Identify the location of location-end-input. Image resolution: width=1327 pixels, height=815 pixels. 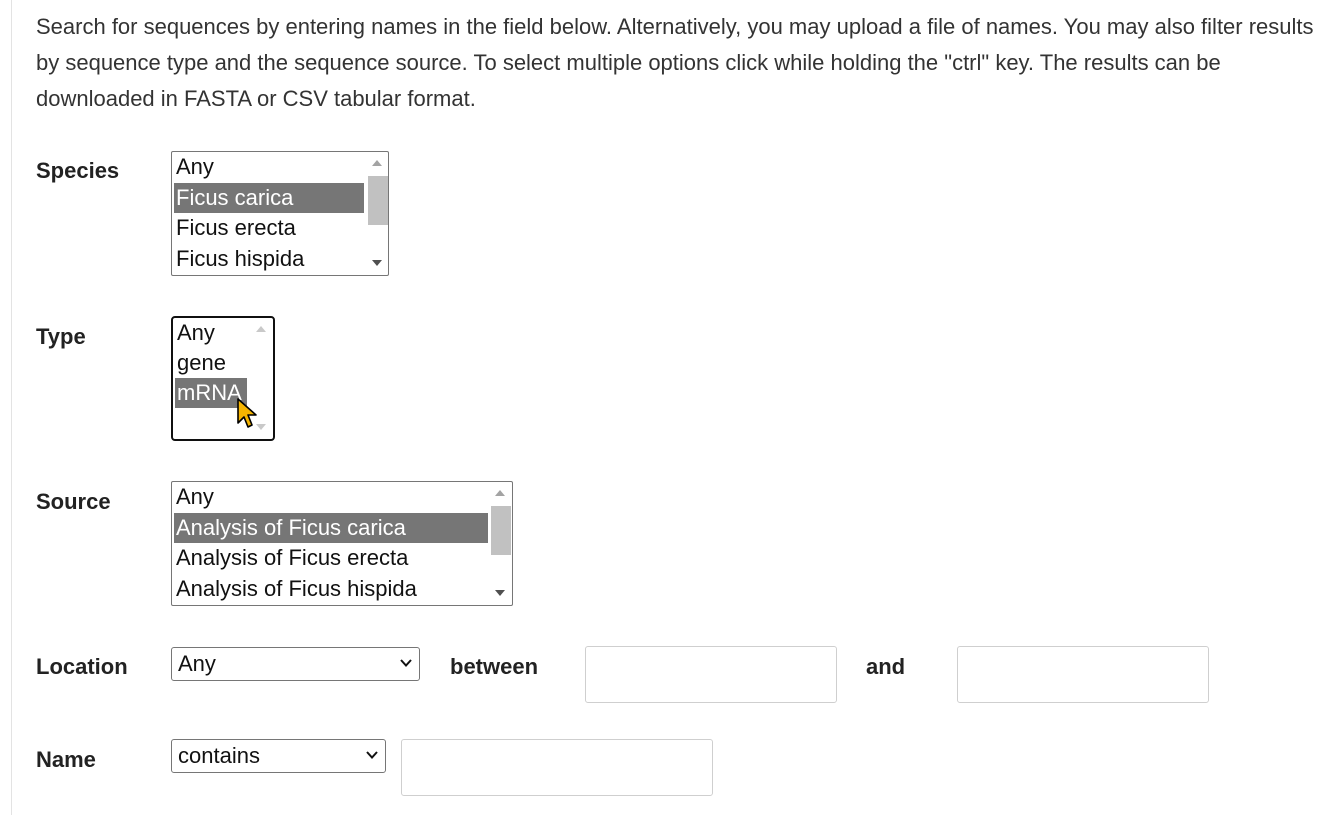
(1083, 674).